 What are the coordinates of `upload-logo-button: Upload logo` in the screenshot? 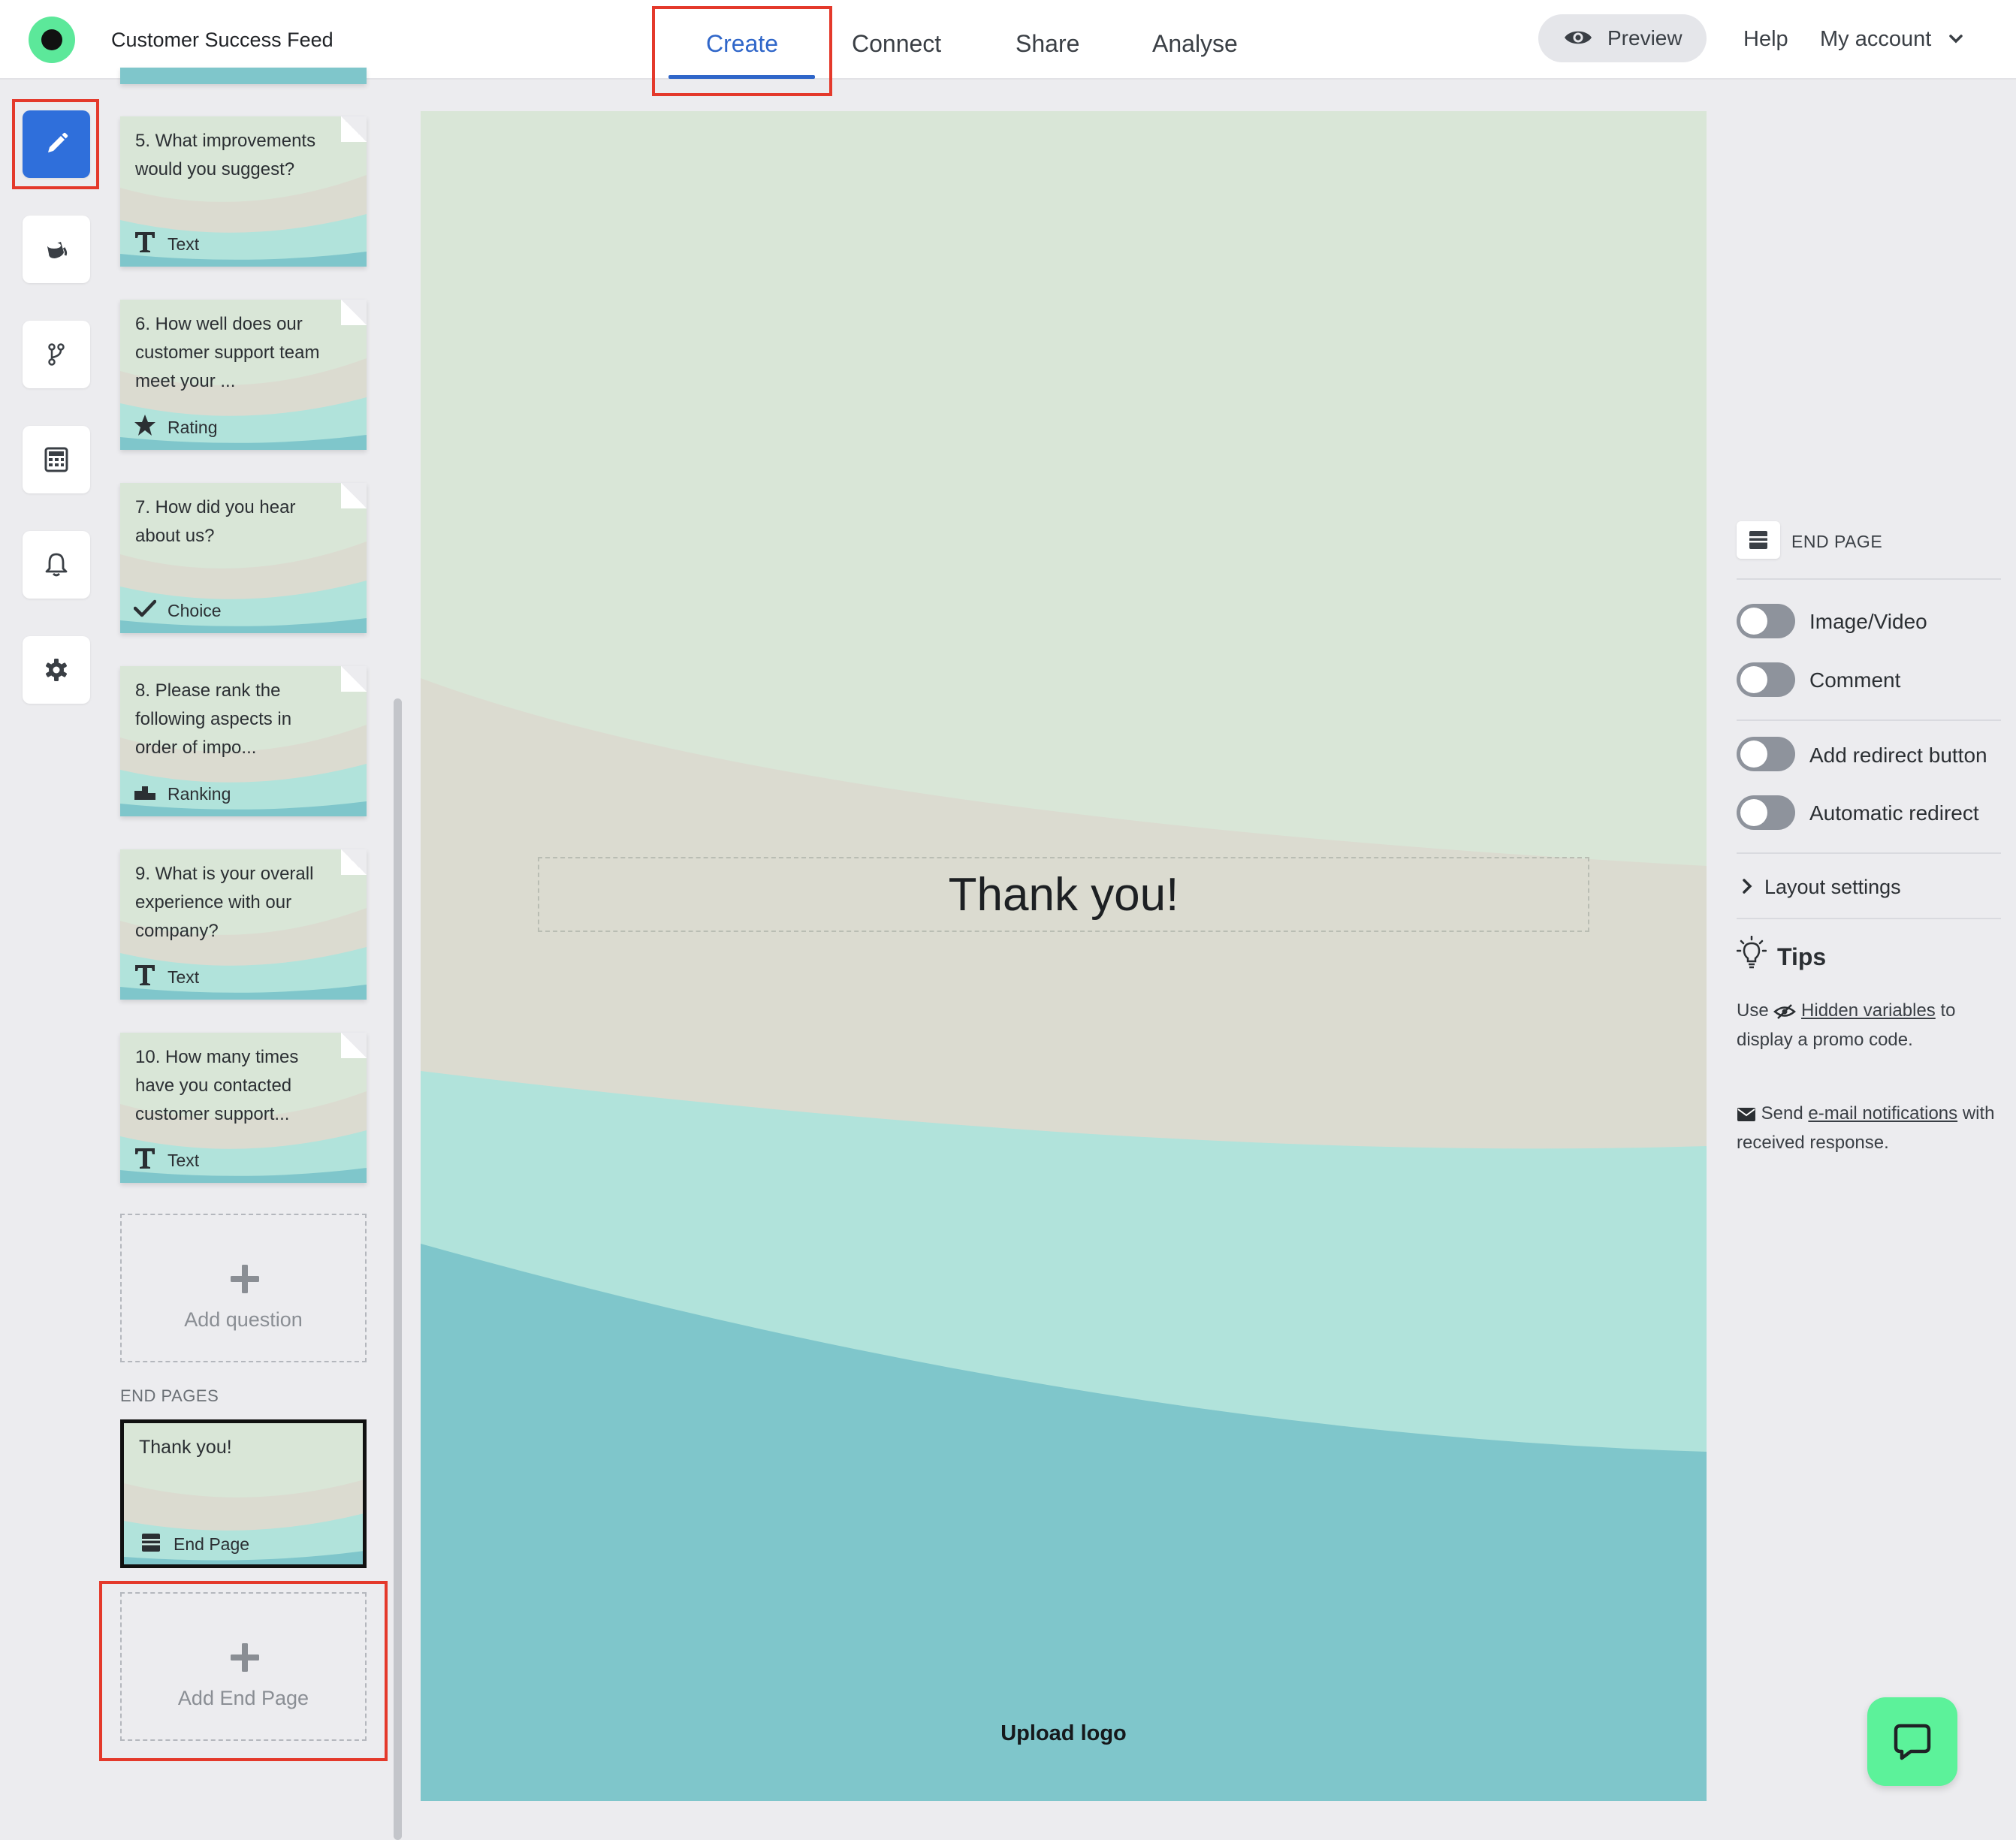 It's located at (1064, 1734).